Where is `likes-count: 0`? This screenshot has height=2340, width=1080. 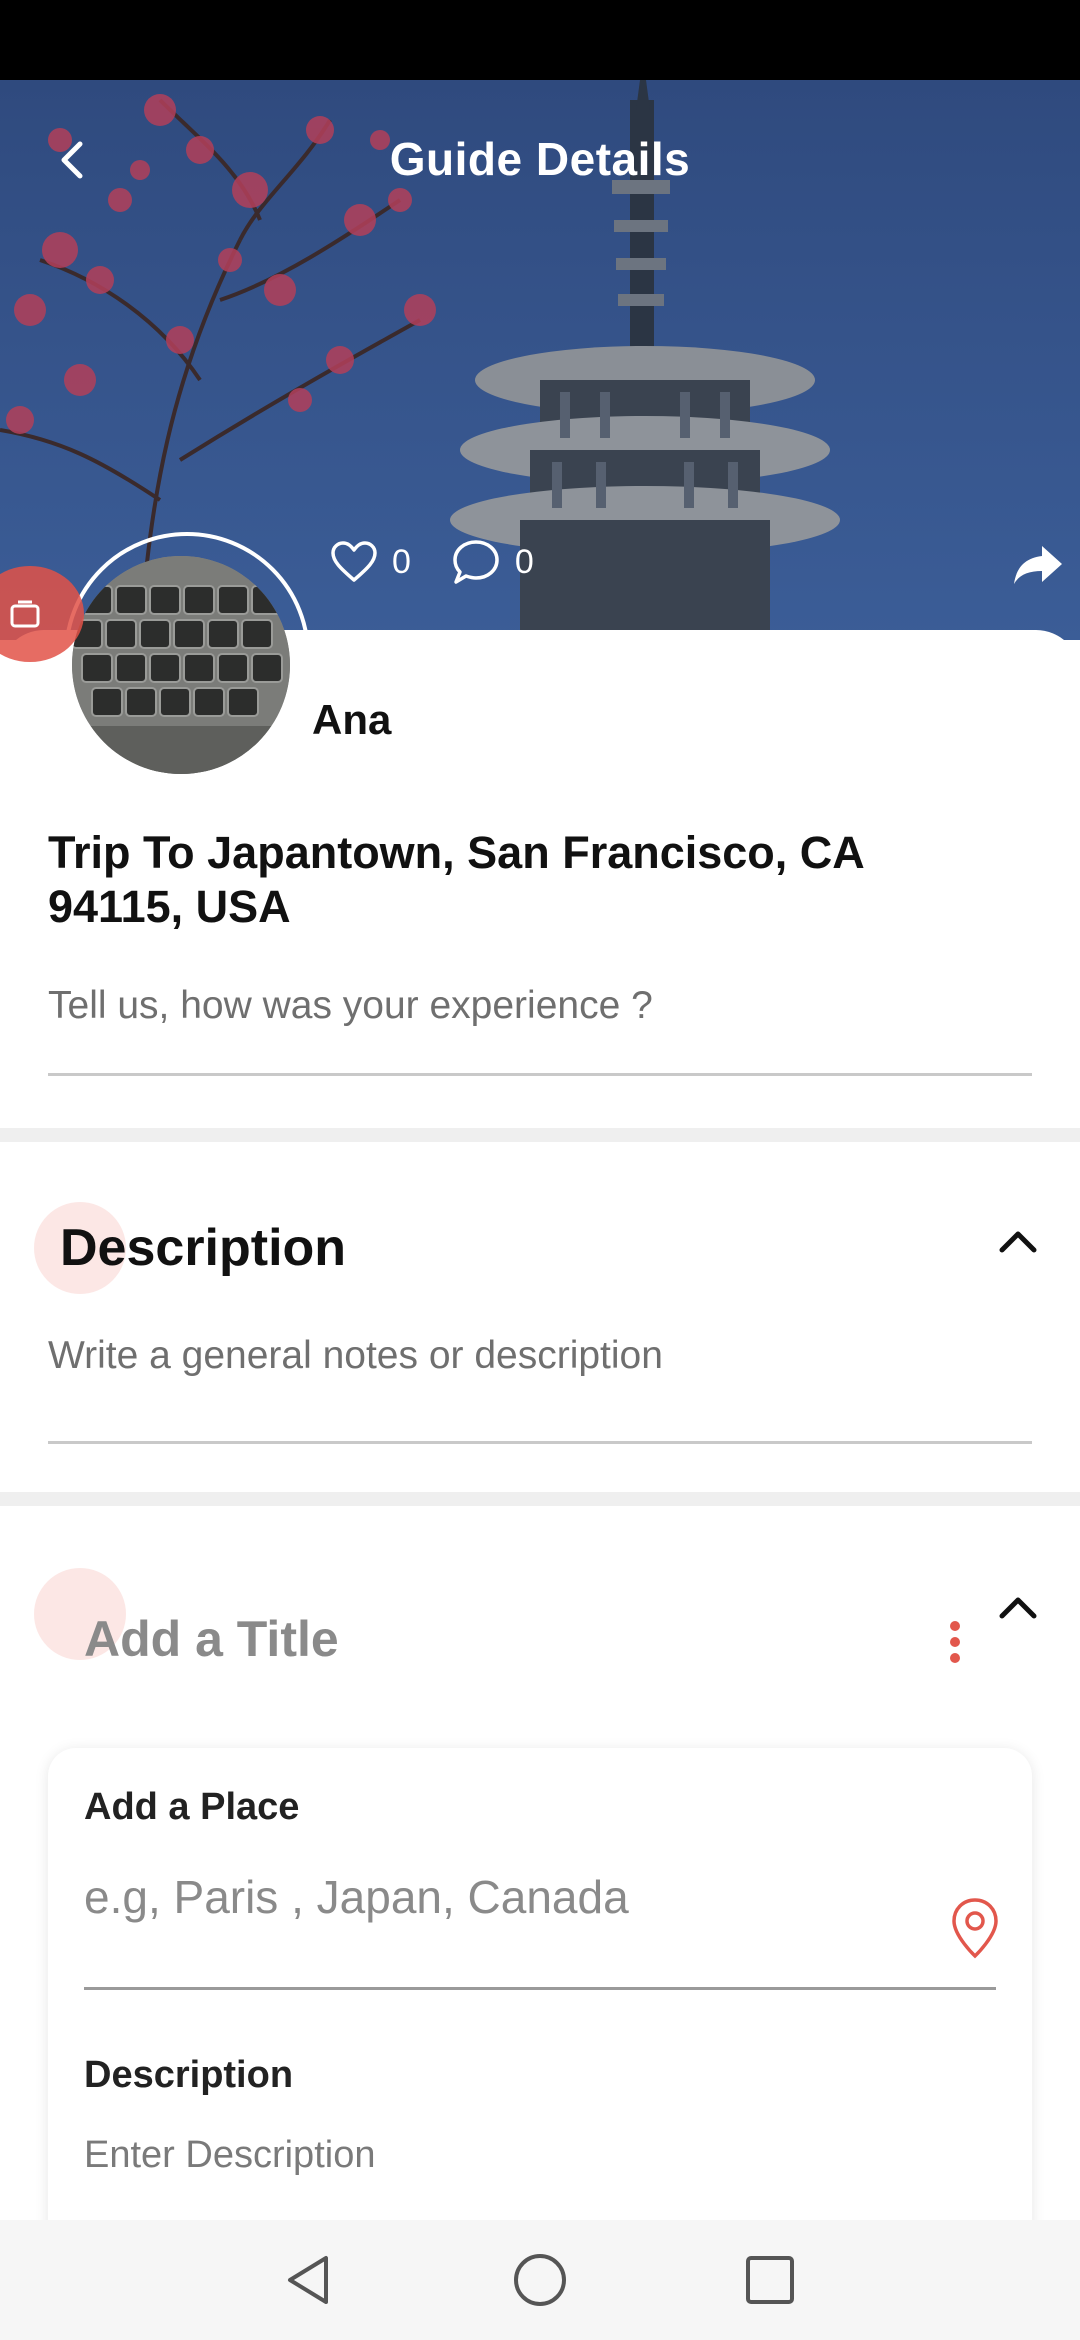
likes-count: 0 is located at coordinates (401, 561).